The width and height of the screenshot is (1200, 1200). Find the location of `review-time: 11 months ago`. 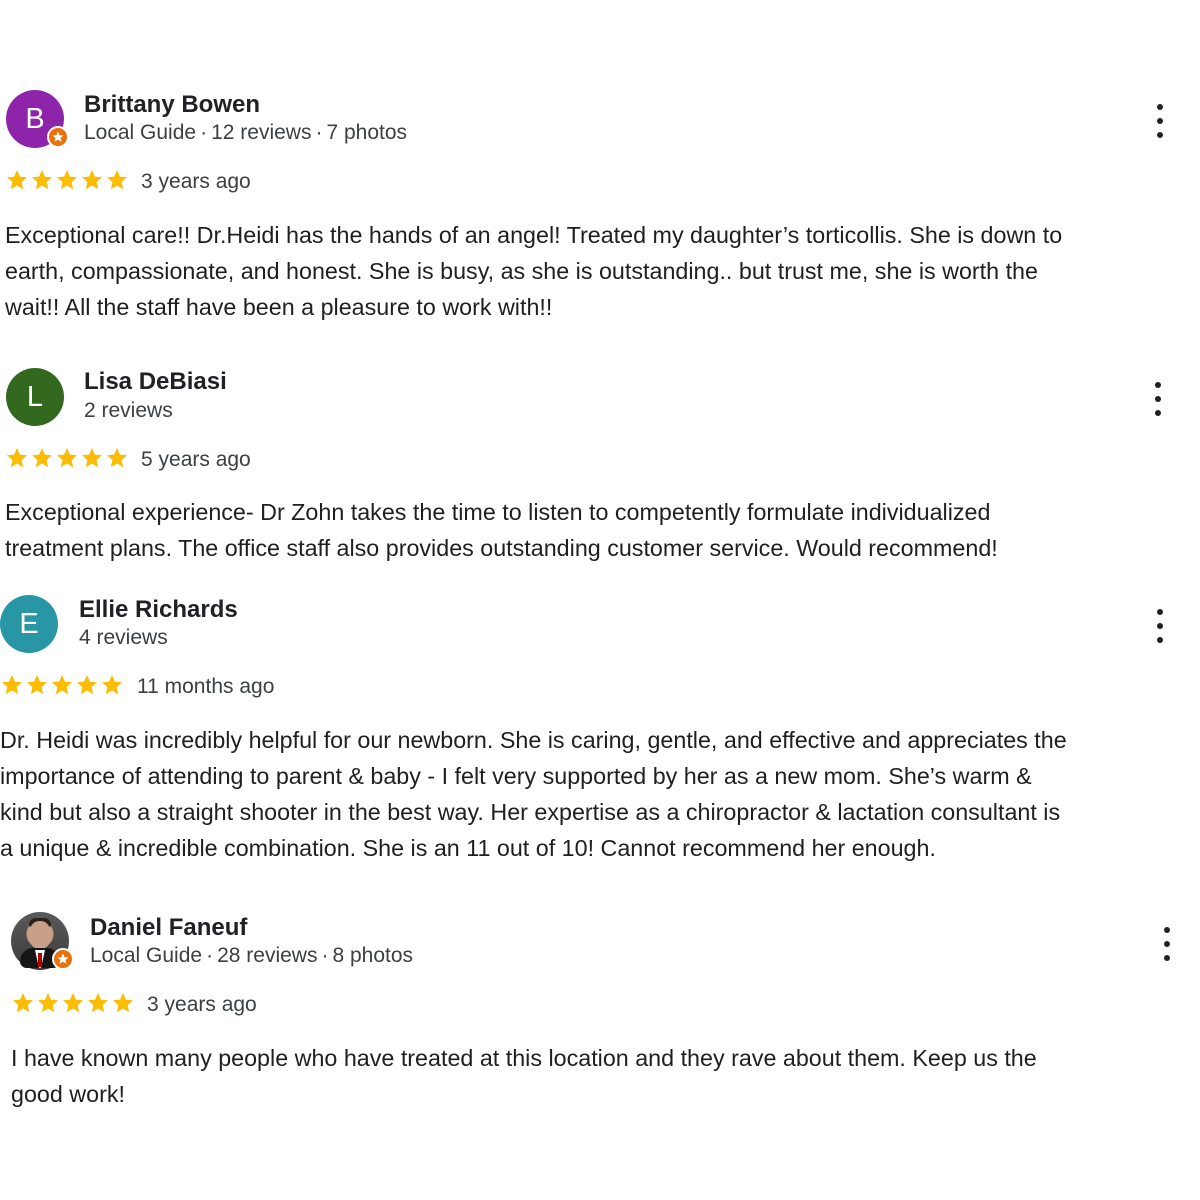

review-time: 11 months ago is located at coordinates (206, 686).